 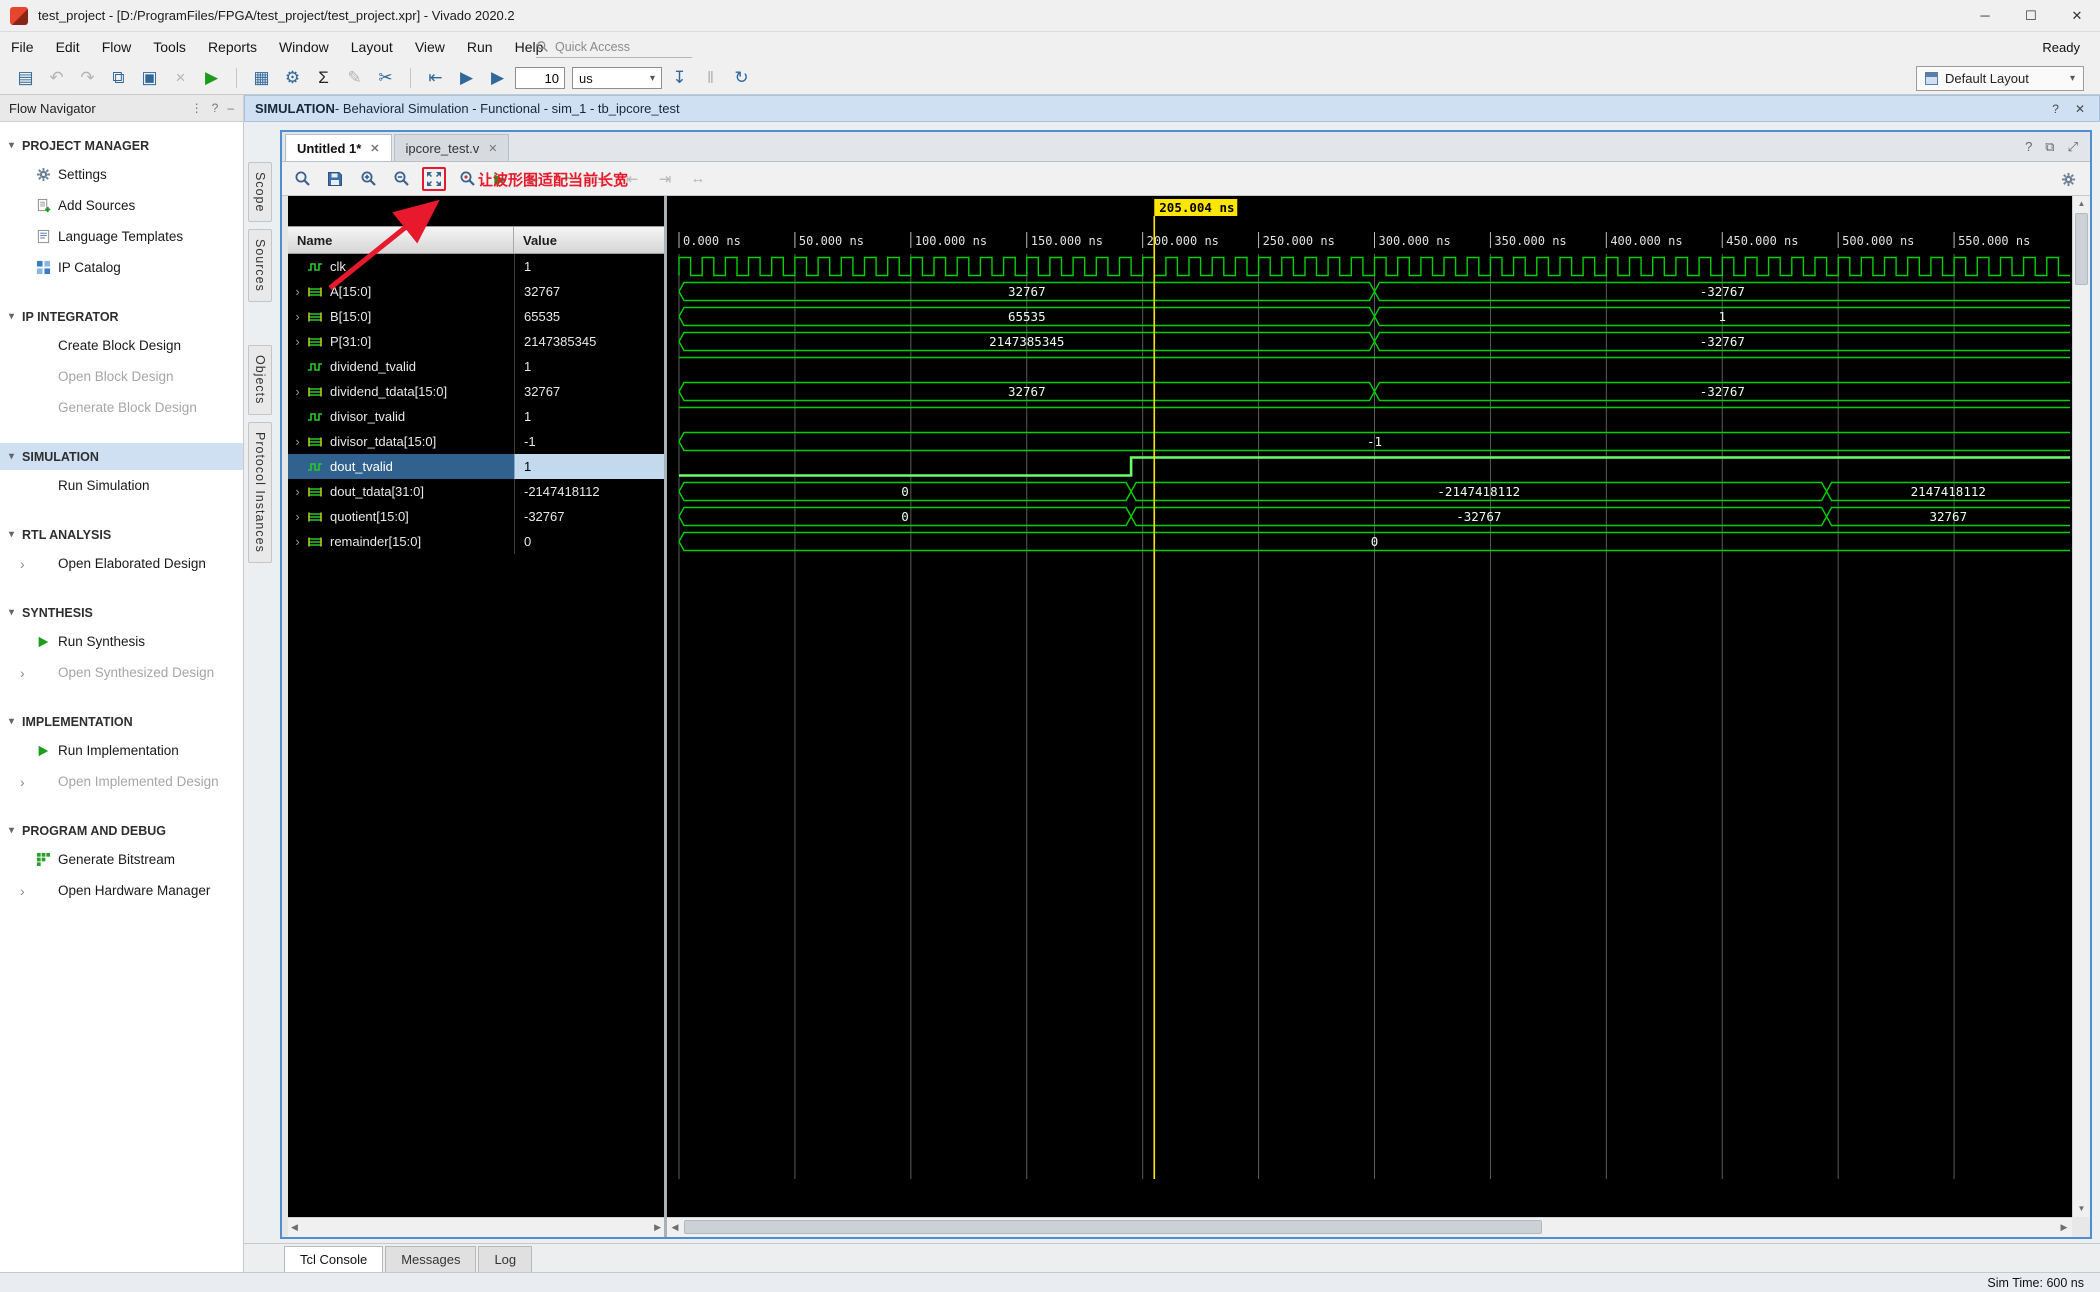 What do you see at coordinates (589, 240) in the screenshot?
I see `value-column-header: Value` at bounding box center [589, 240].